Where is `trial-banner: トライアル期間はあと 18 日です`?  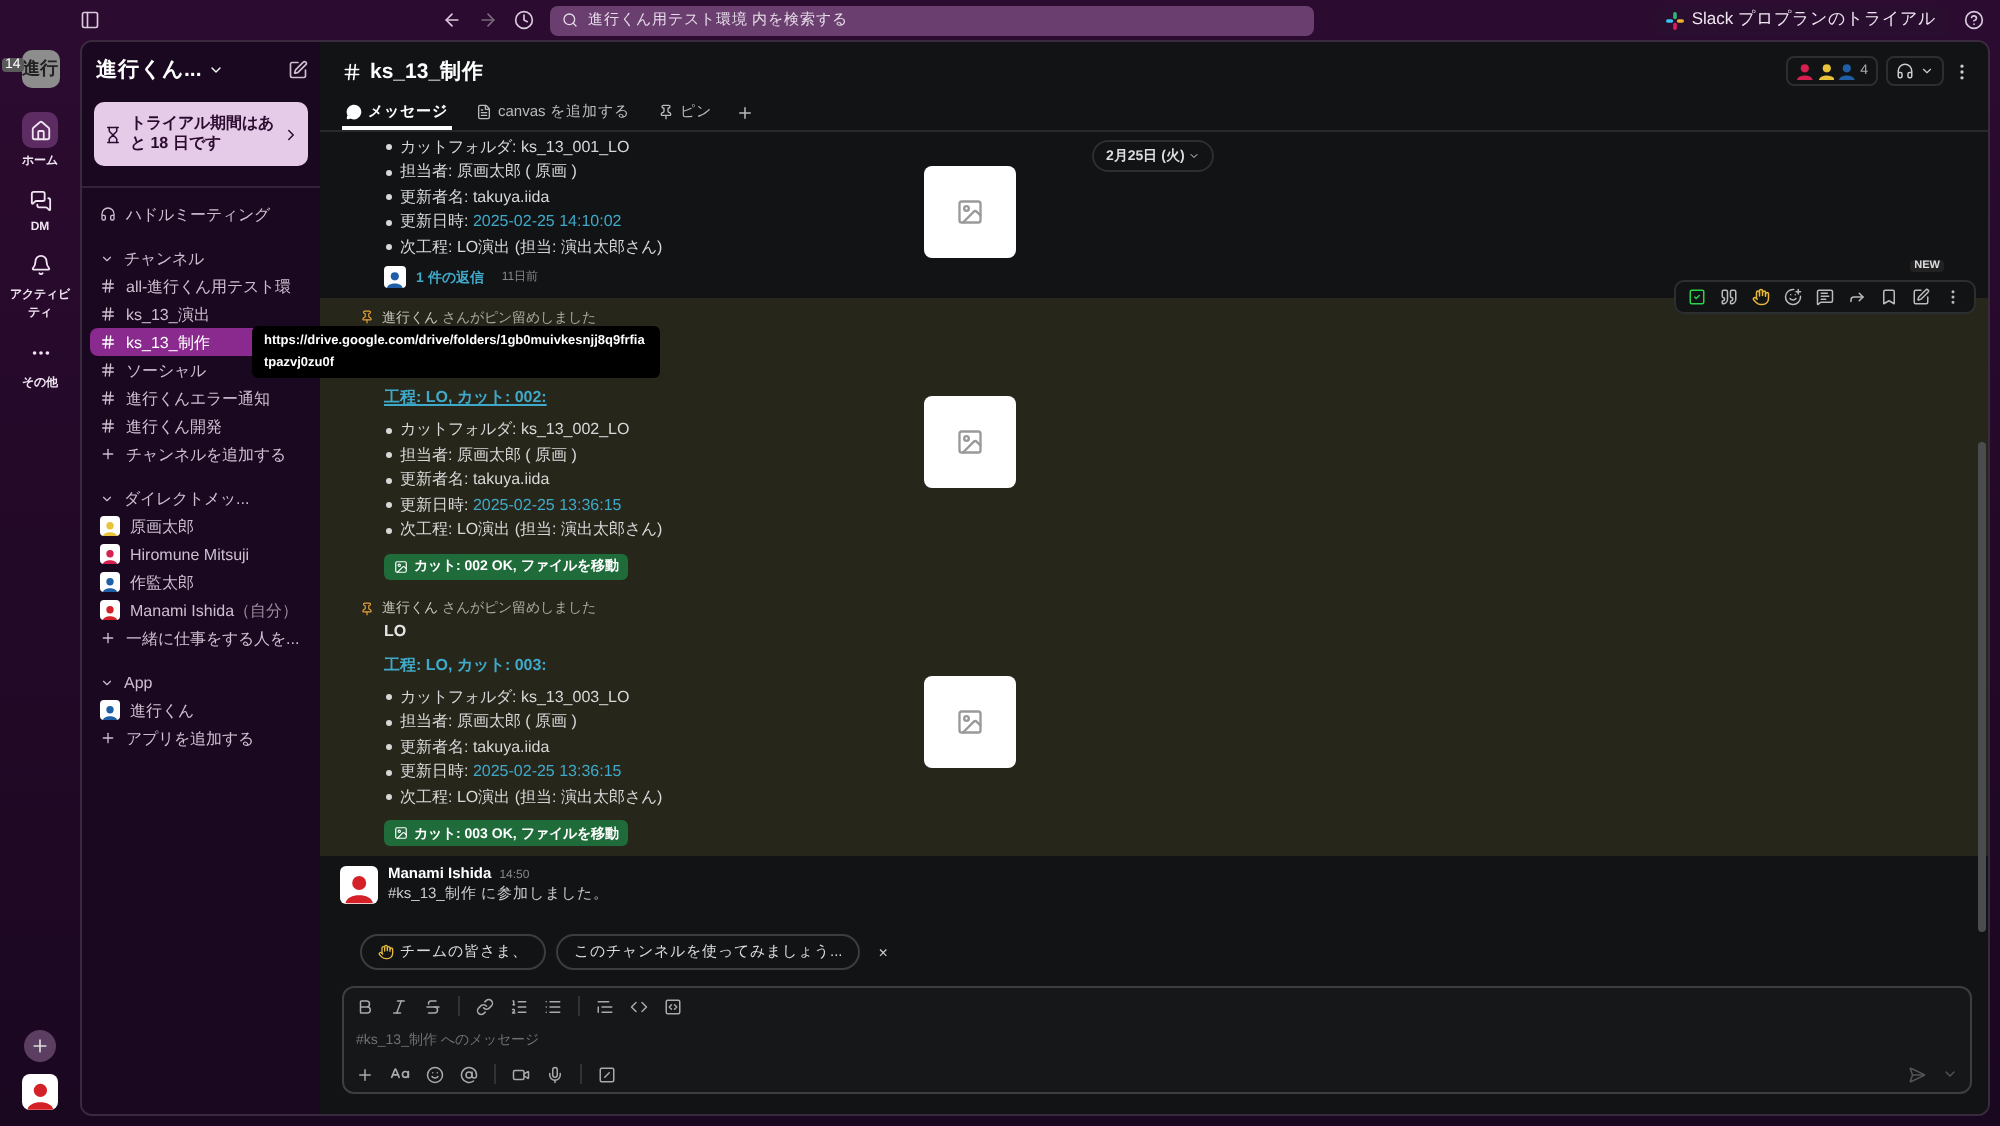
trial-banner: トライアル期間はあと 18 日です is located at coordinates (201, 134).